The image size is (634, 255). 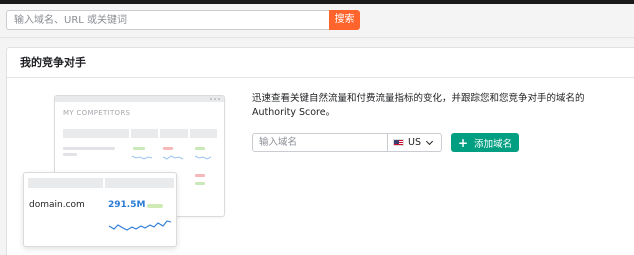 What do you see at coordinates (463, 142) in the screenshot?
I see `plus-icon: +` at bounding box center [463, 142].